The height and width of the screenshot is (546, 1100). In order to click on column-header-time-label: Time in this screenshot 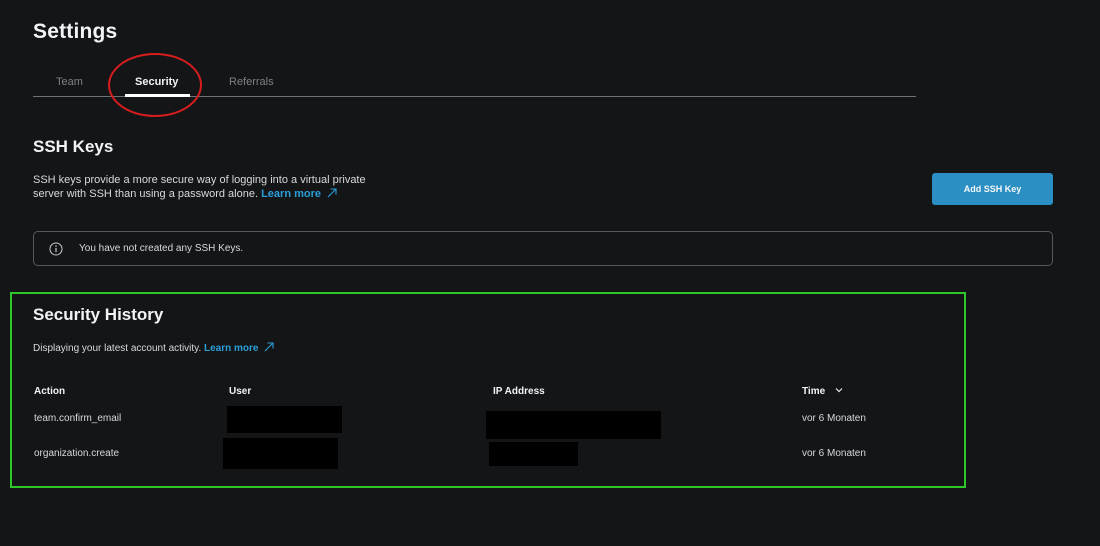, I will do `click(814, 391)`.